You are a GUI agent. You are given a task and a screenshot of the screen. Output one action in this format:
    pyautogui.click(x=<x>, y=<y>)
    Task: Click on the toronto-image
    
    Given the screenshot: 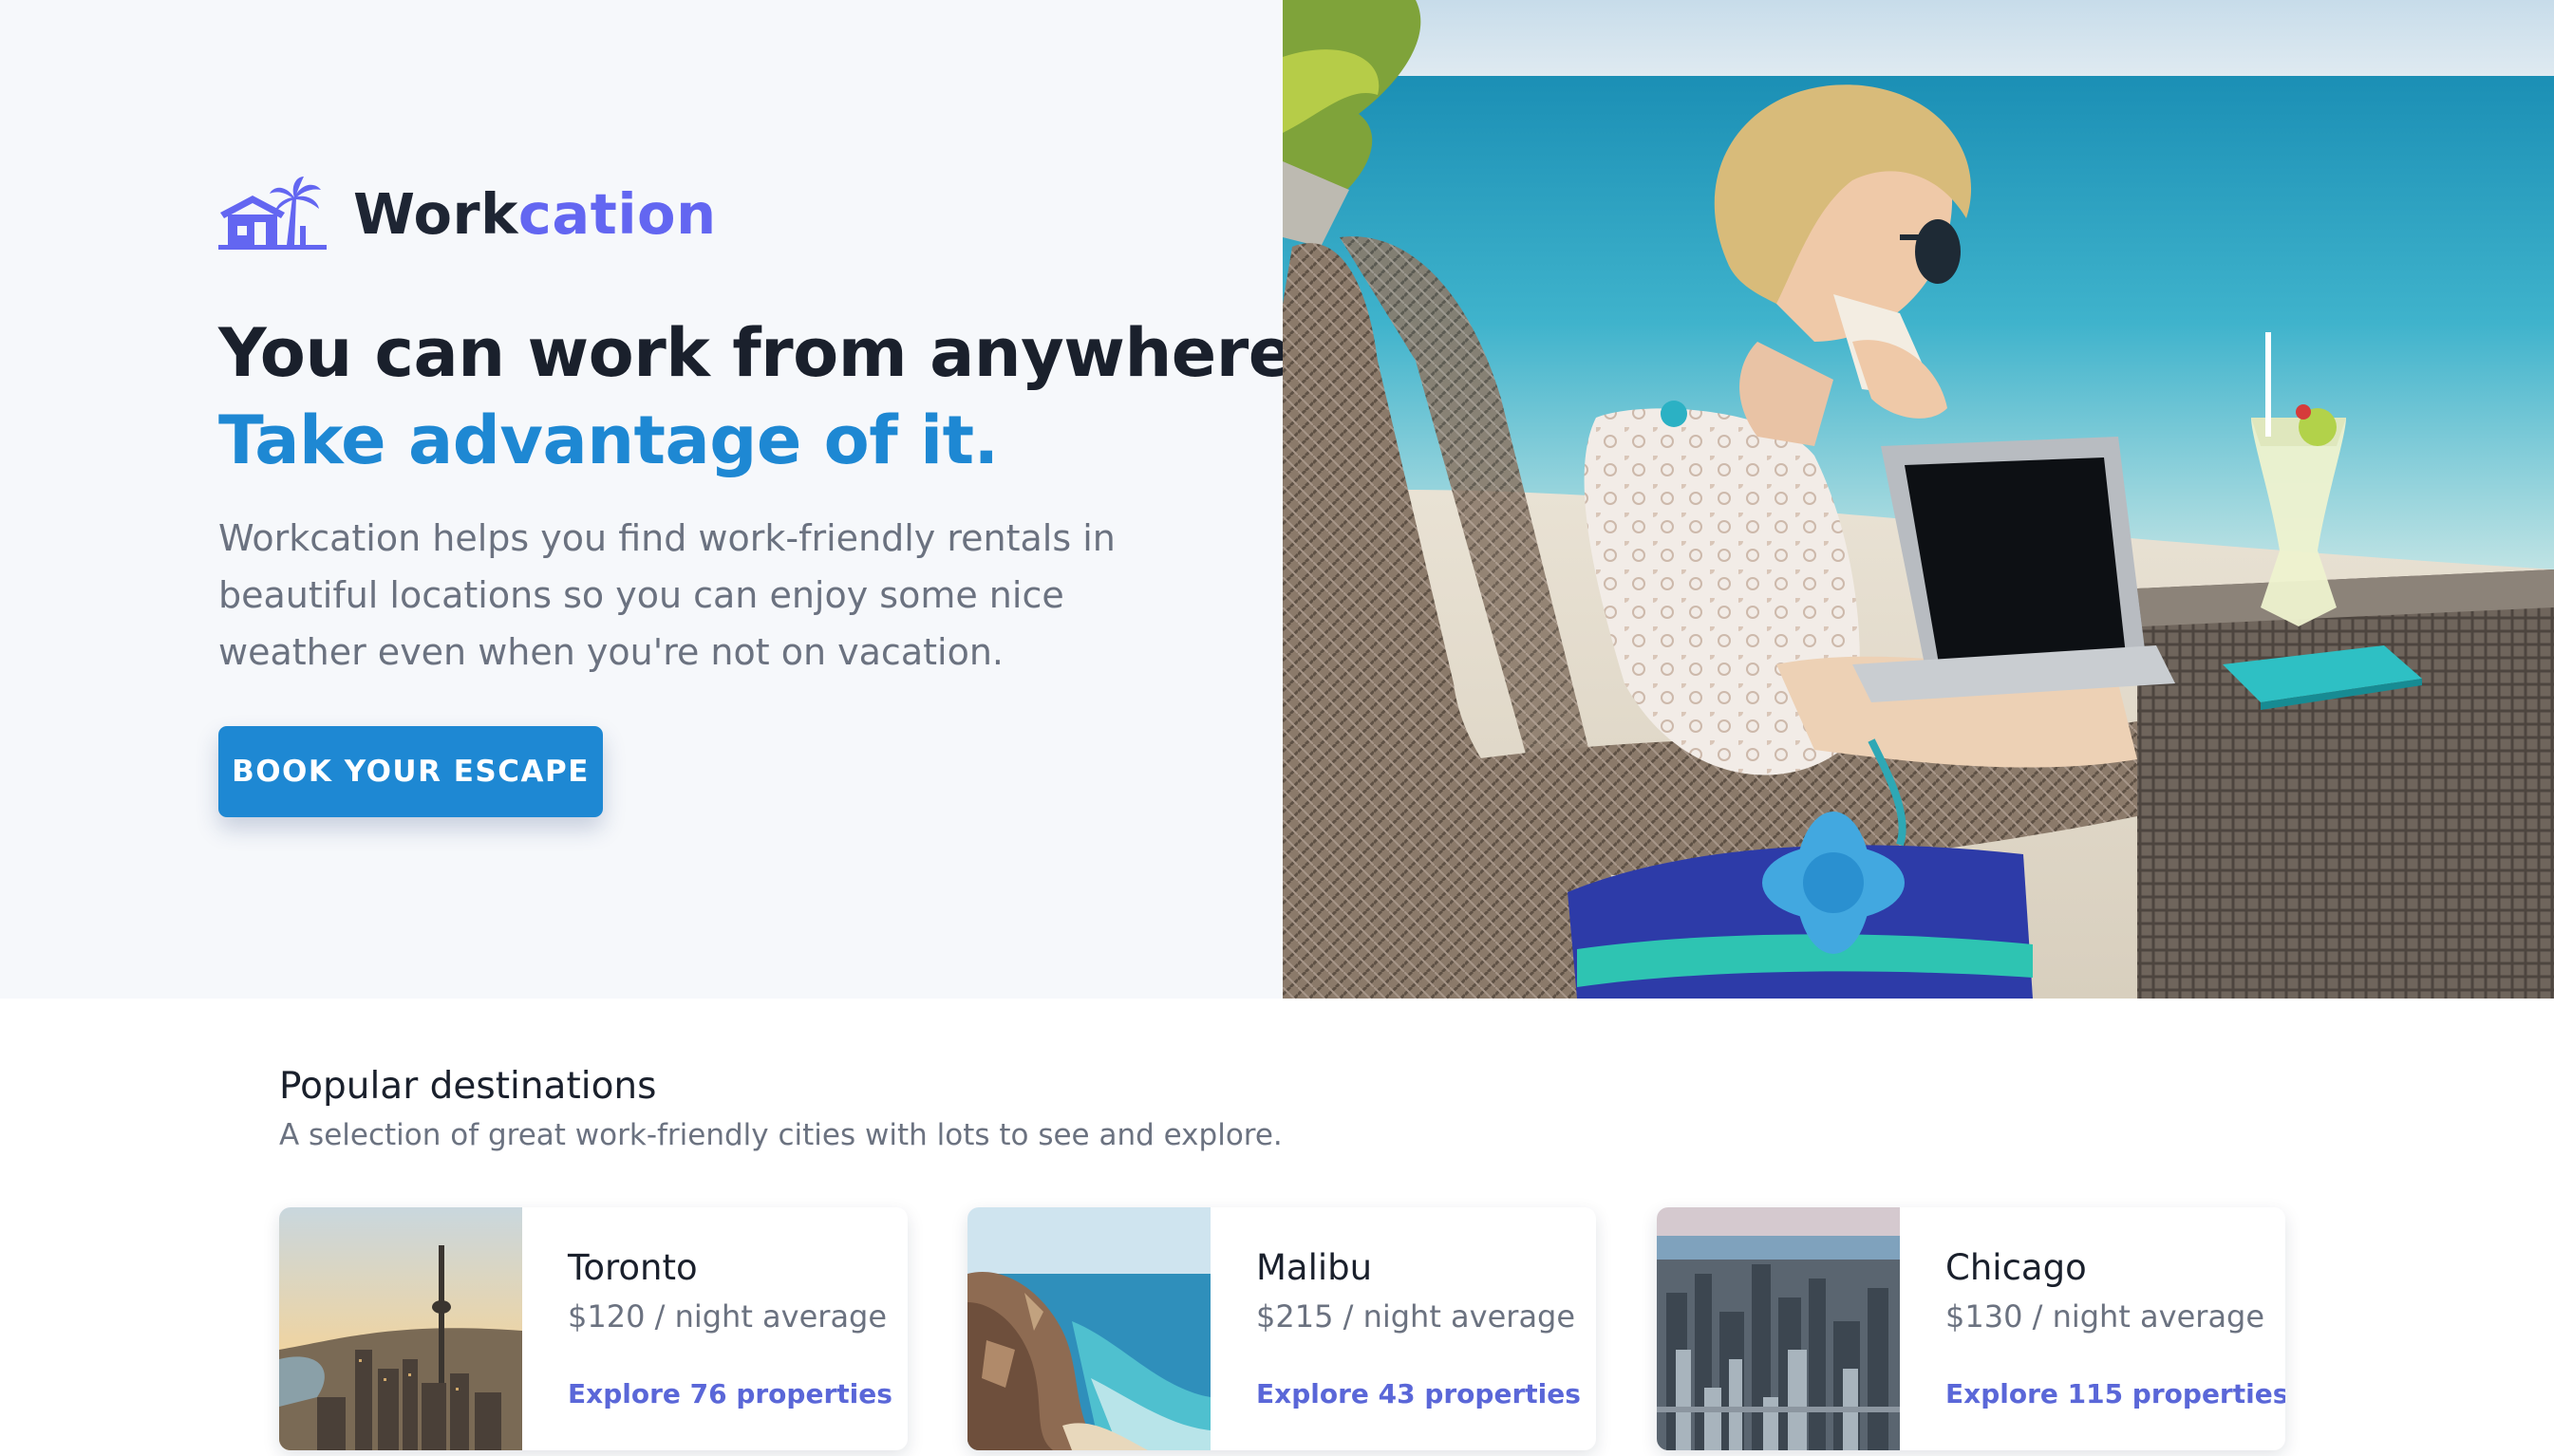 What is the action you would take?
    pyautogui.click(x=400, y=1328)
    